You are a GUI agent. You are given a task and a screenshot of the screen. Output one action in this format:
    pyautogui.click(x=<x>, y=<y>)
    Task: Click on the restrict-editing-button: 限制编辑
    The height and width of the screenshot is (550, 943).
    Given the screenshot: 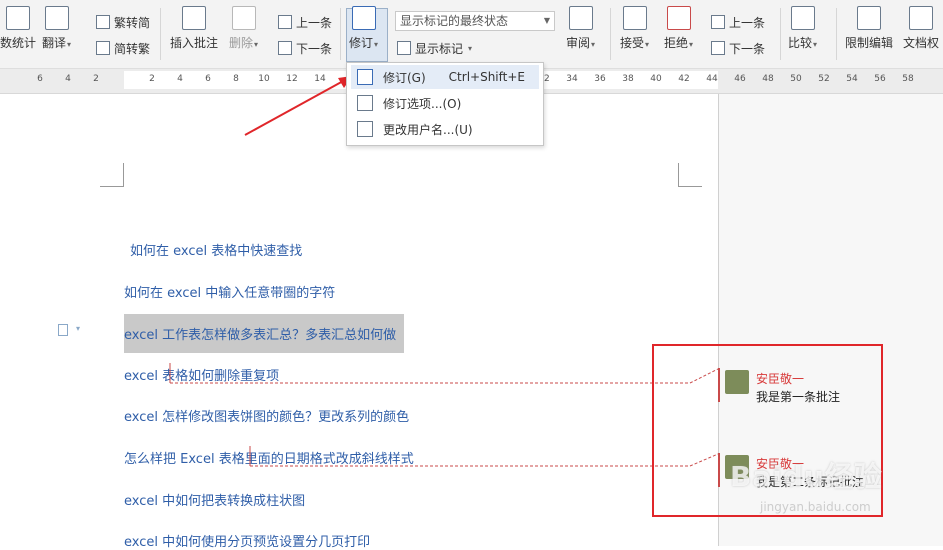 What is the action you would take?
    pyautogui.click(x=869, y=28)
    